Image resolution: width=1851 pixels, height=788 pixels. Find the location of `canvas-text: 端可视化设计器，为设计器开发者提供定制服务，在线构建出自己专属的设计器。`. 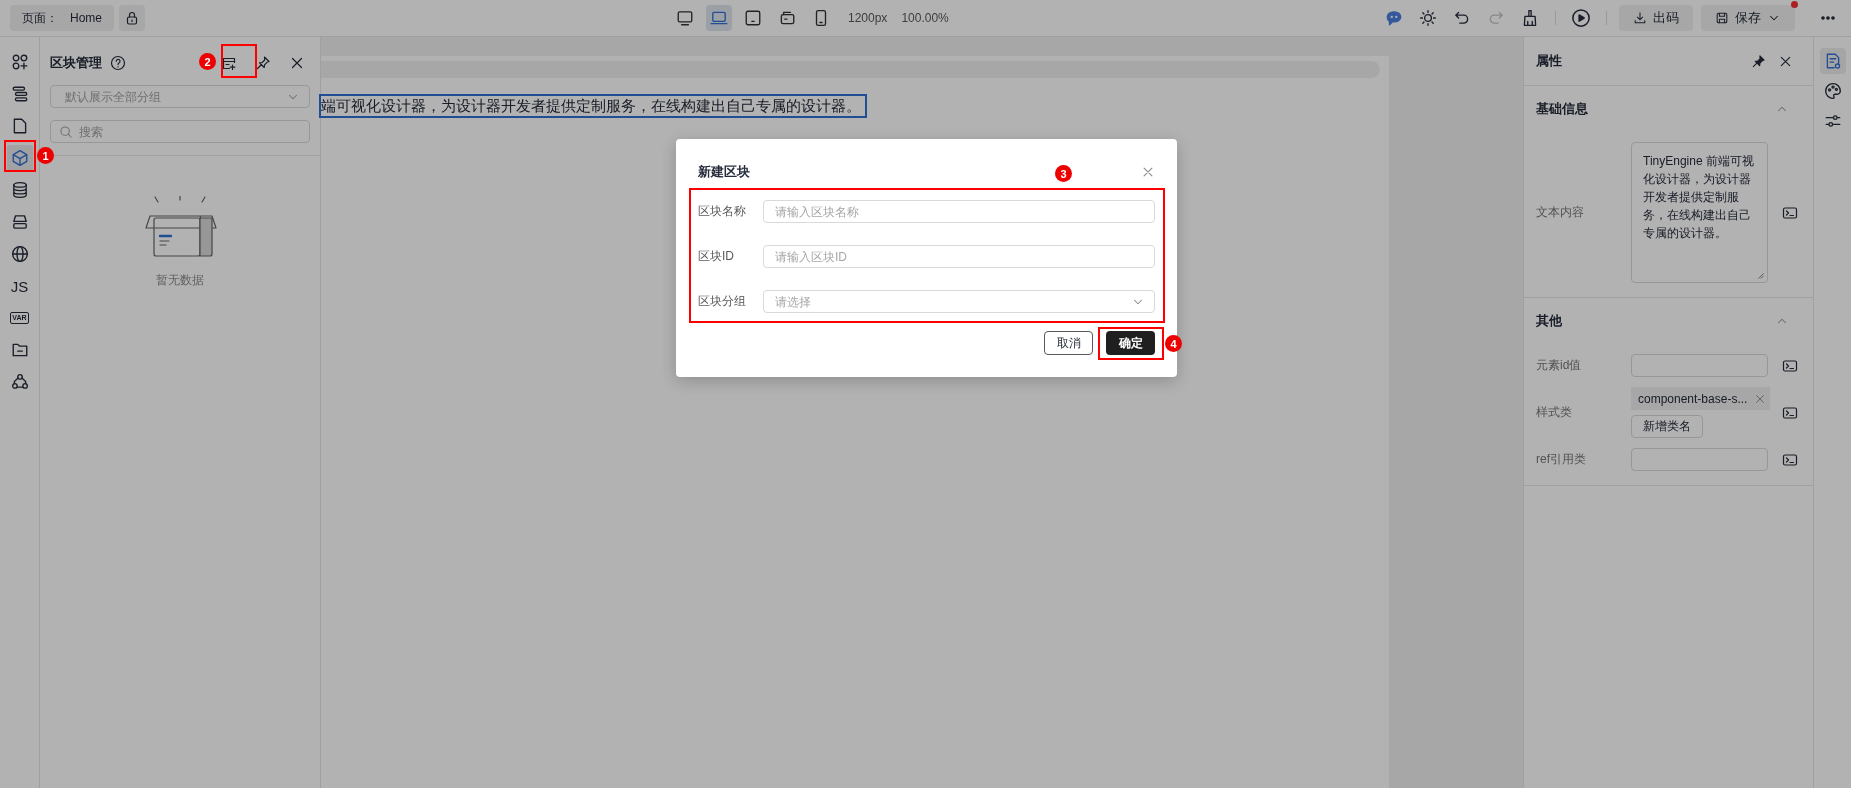

canvas-text: 端可视化设计器，为设计器开发者提供定制服务，在线构建出自己专属的设计器。 is located at coordinates (593, 106).